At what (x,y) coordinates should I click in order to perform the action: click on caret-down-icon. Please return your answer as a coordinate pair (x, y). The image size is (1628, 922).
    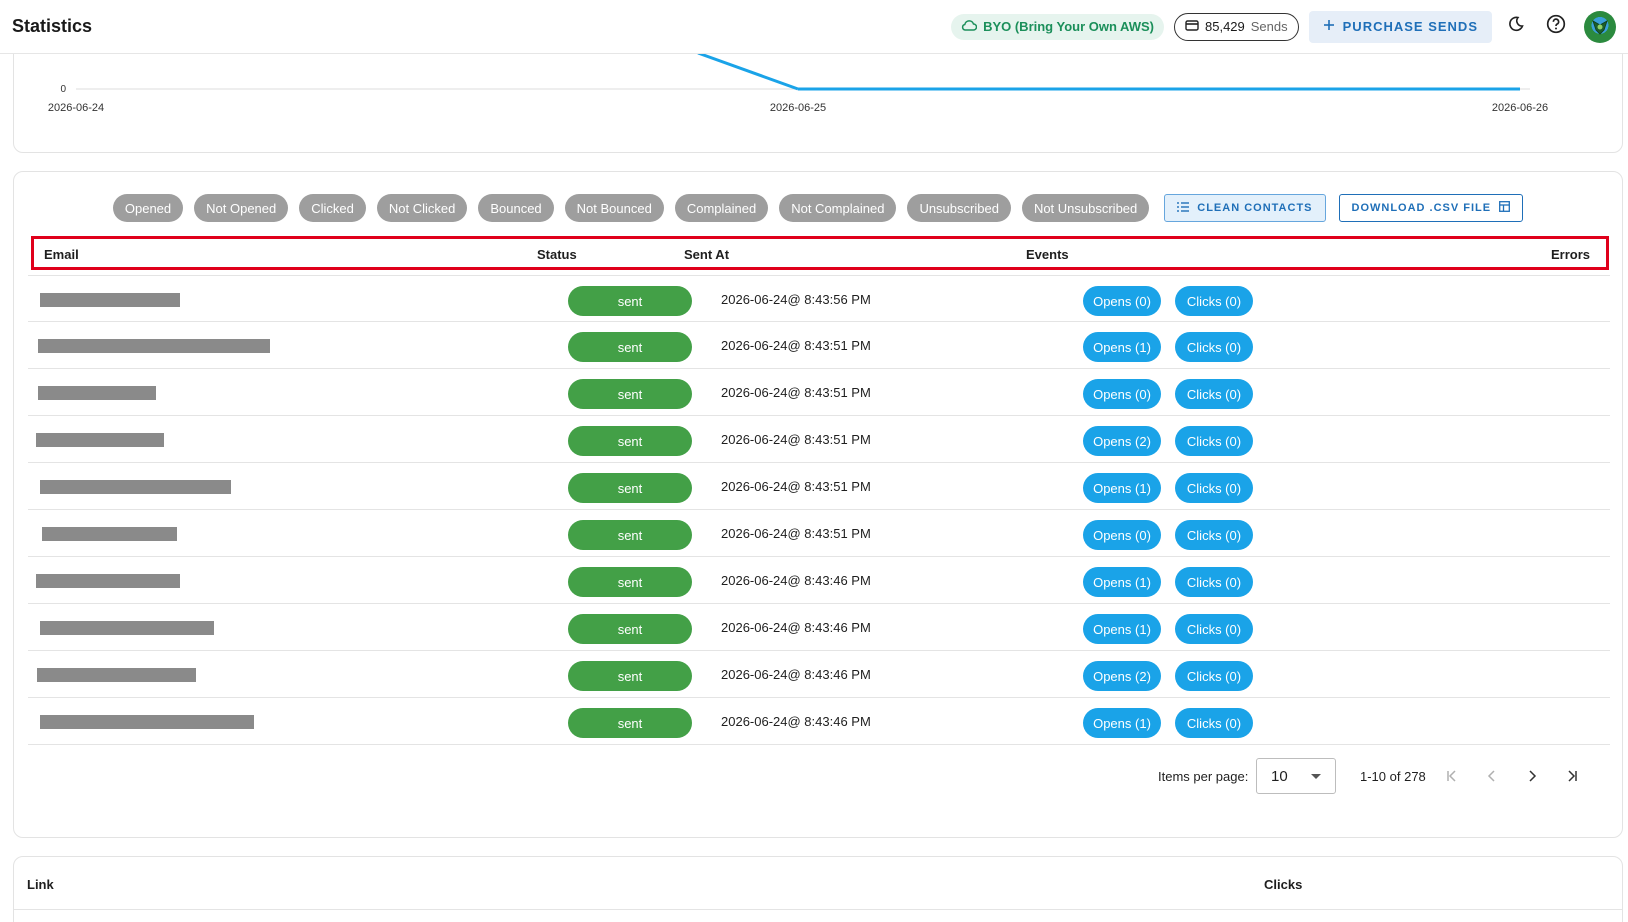
    Looking at the image, I should click on (1316, 776).